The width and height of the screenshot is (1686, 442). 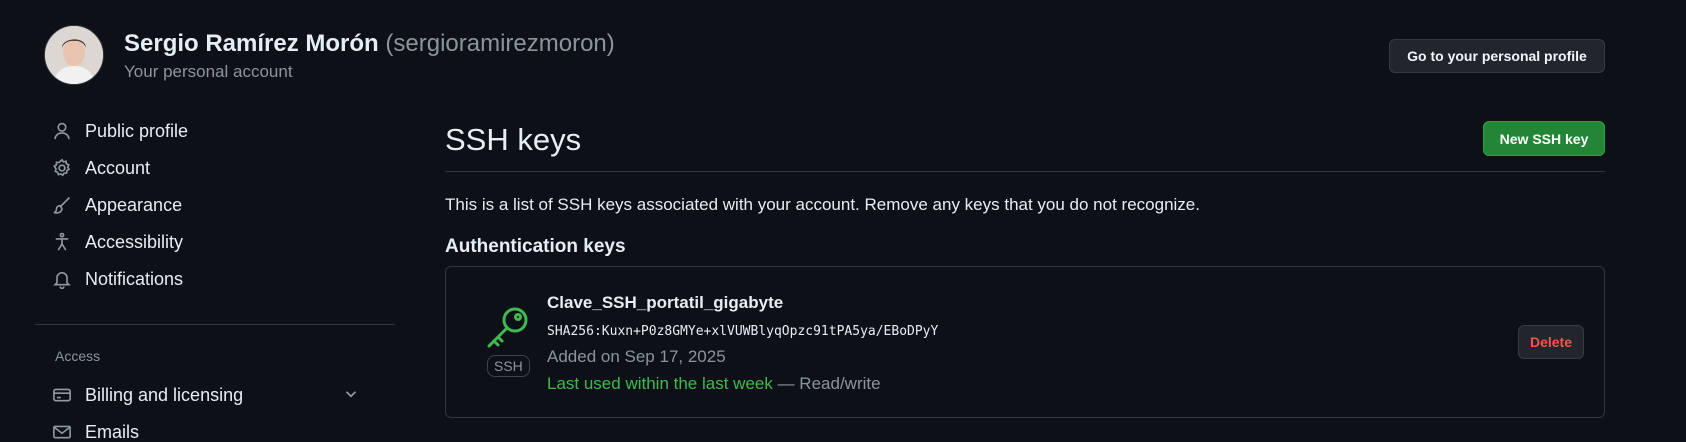 What do you see at coordinates (215, 324) in the screenshot?
I see `sidebar-divider` at bounding box center [215, 324].